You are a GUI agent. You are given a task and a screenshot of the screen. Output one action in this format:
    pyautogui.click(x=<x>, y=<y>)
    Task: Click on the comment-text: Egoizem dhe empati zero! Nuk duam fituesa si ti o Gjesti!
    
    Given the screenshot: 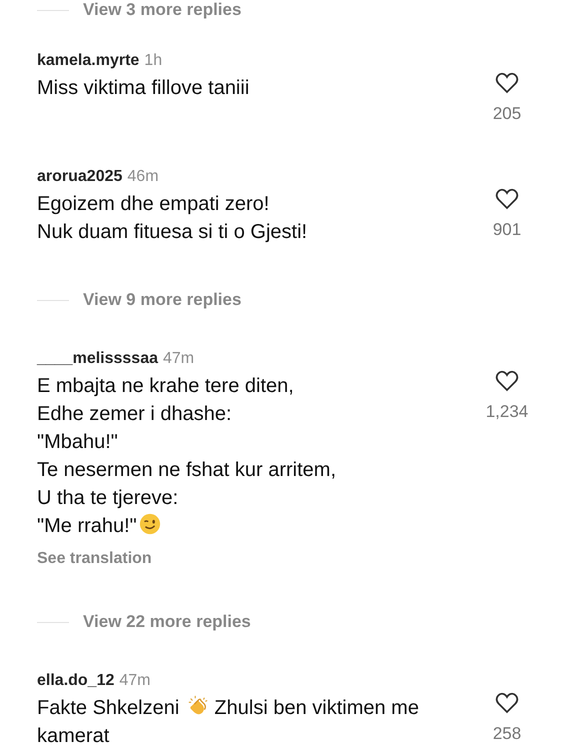 What is the action you would take?
    pyautogui.click(x=172, y=218)
    